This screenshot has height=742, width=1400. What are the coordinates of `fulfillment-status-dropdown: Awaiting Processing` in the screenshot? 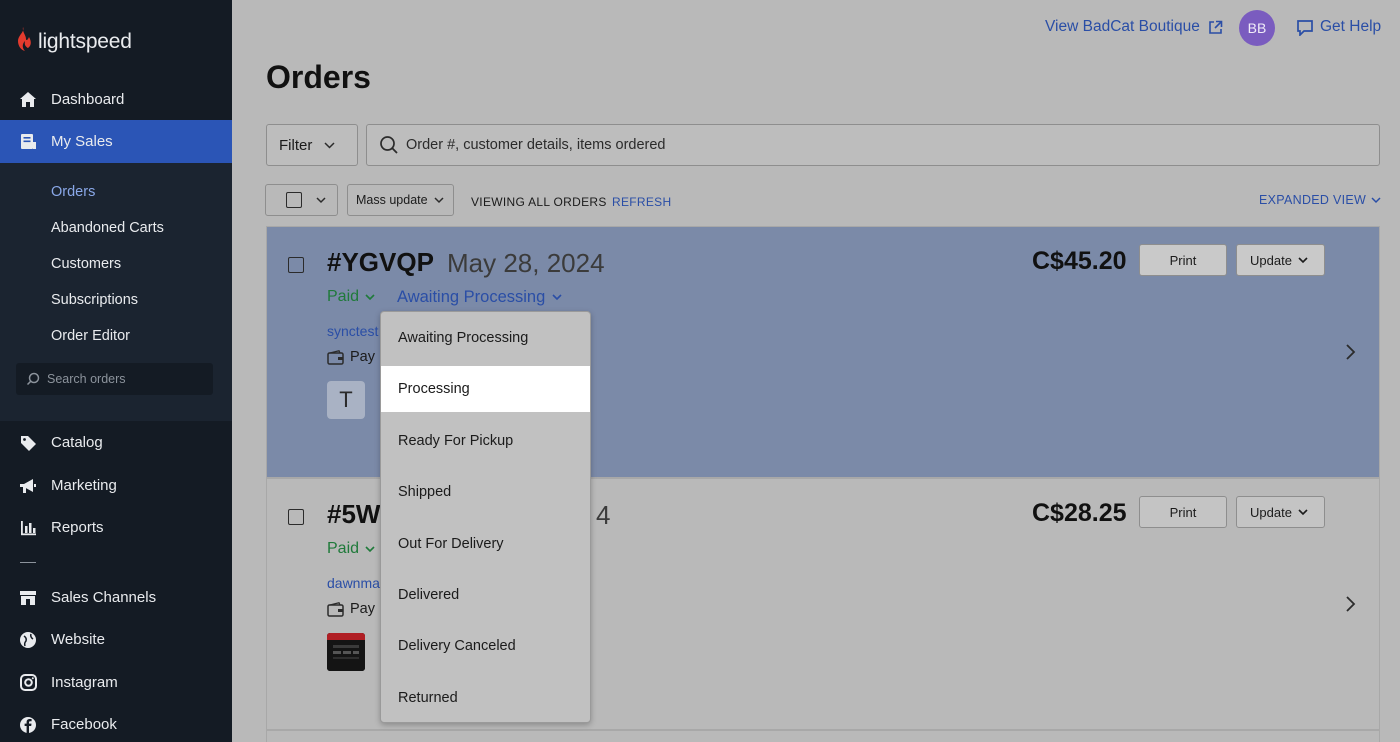 It's located at (479, 297).